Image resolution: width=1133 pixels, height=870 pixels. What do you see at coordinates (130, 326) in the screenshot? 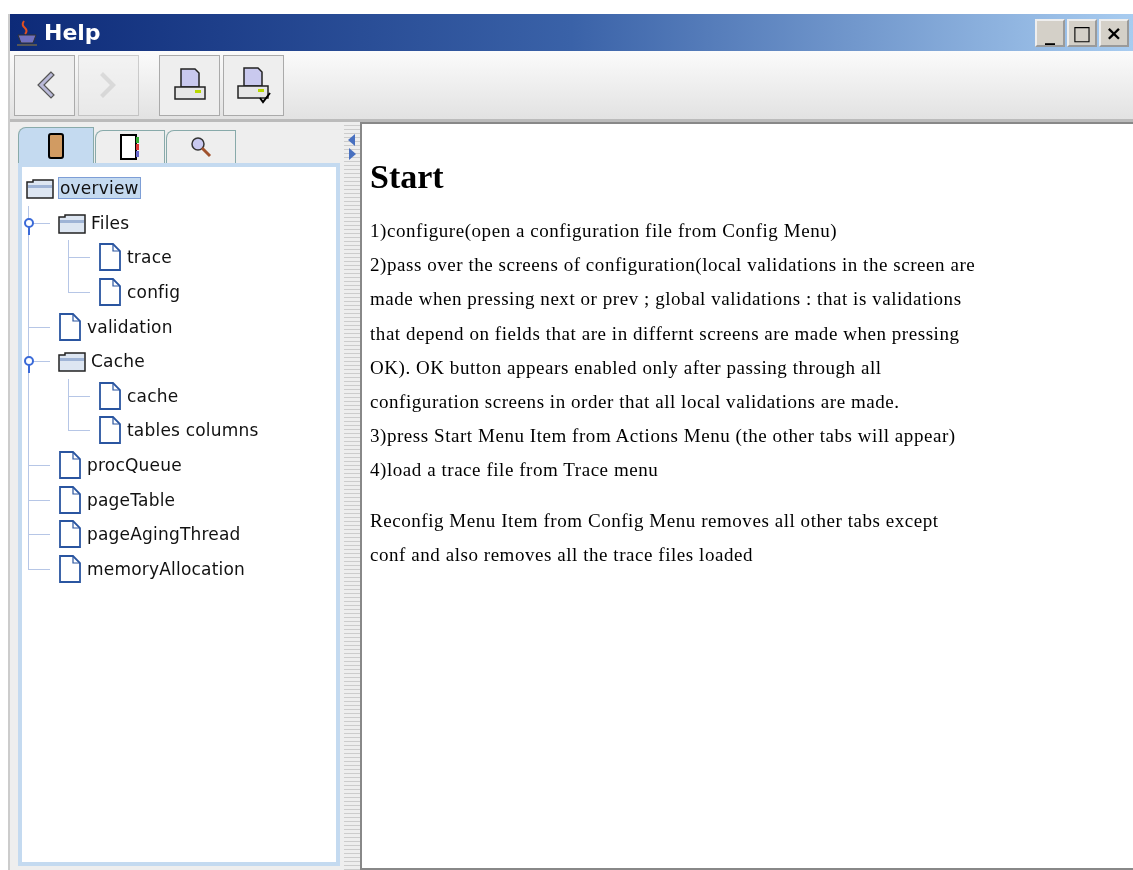
I see `tree-item: validation` at bounding box center [130, 326].